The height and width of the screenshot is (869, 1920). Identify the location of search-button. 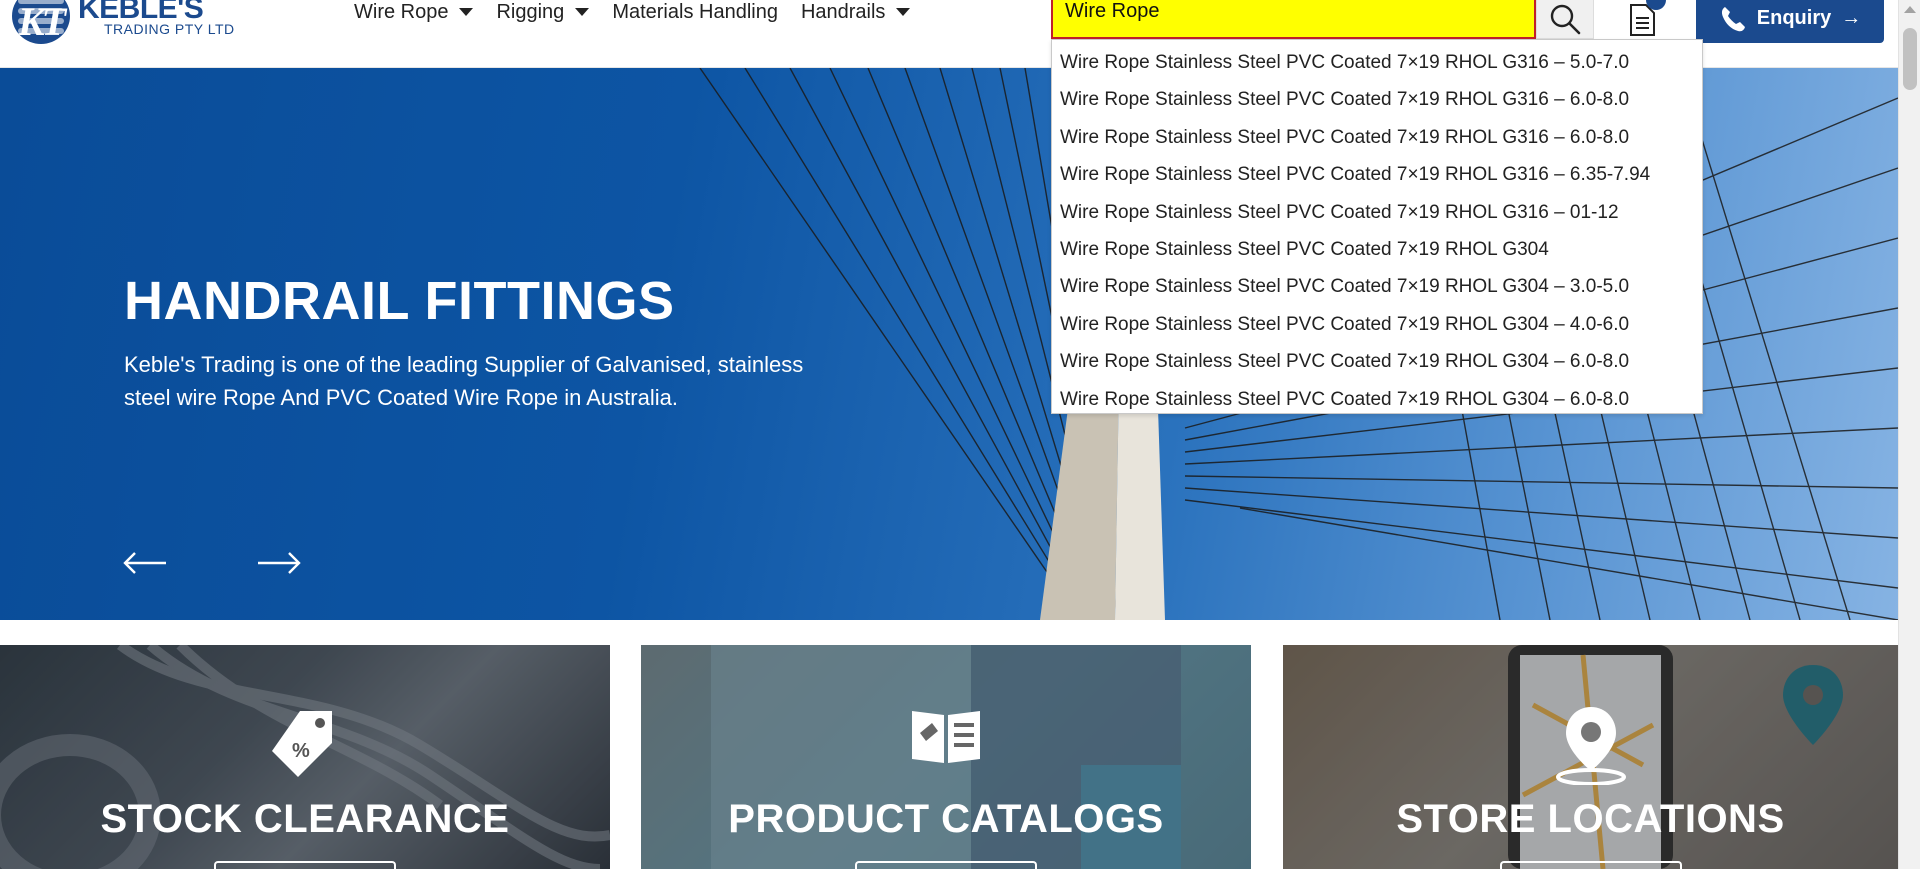
(1565, 19).